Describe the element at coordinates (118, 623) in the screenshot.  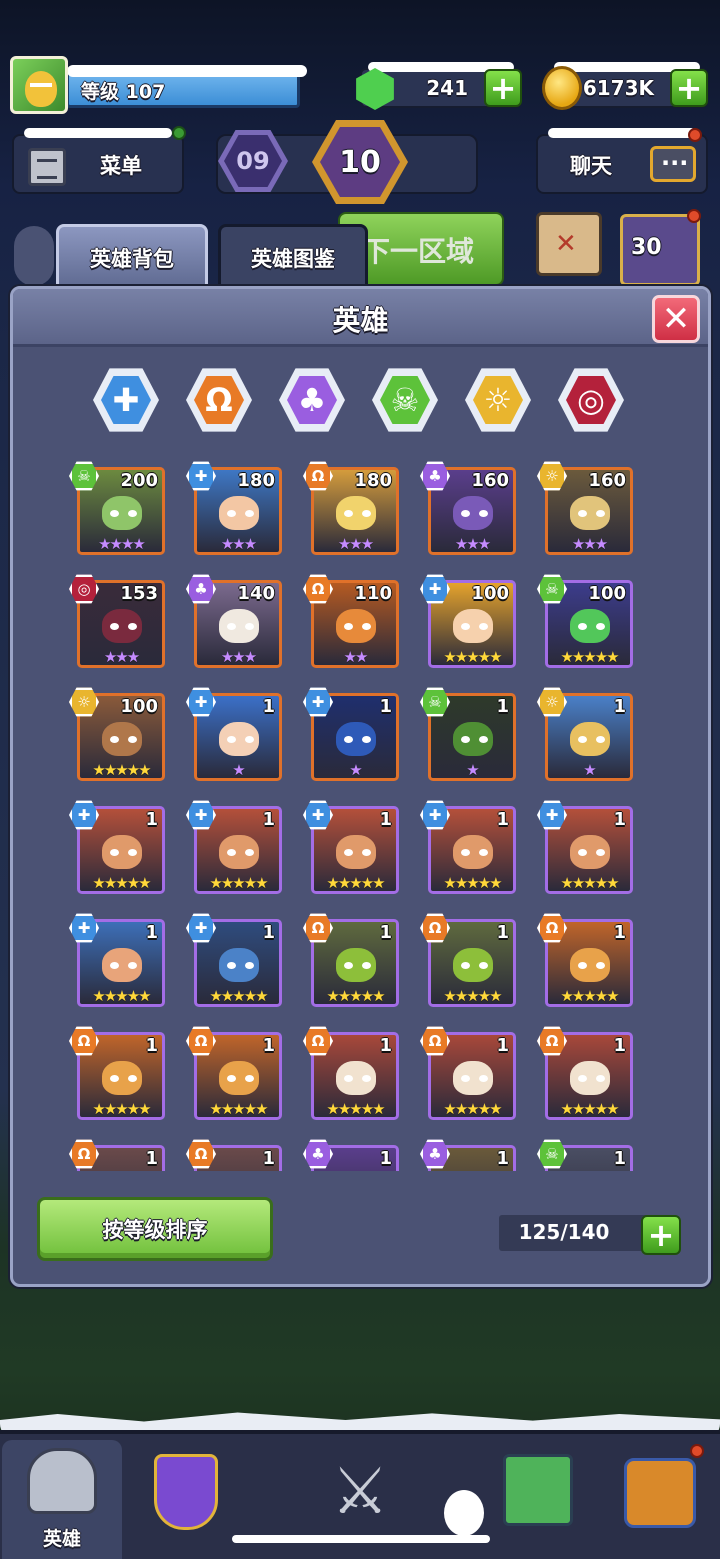
I see `hero-card: 153 ★★★ ◎` at that location.